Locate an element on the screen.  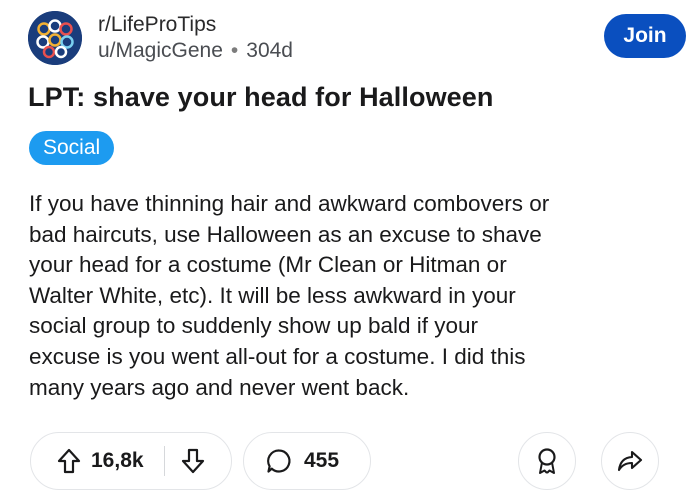
post-title: LPT: shave your head for Halloween is located at coordinates (261, 97).